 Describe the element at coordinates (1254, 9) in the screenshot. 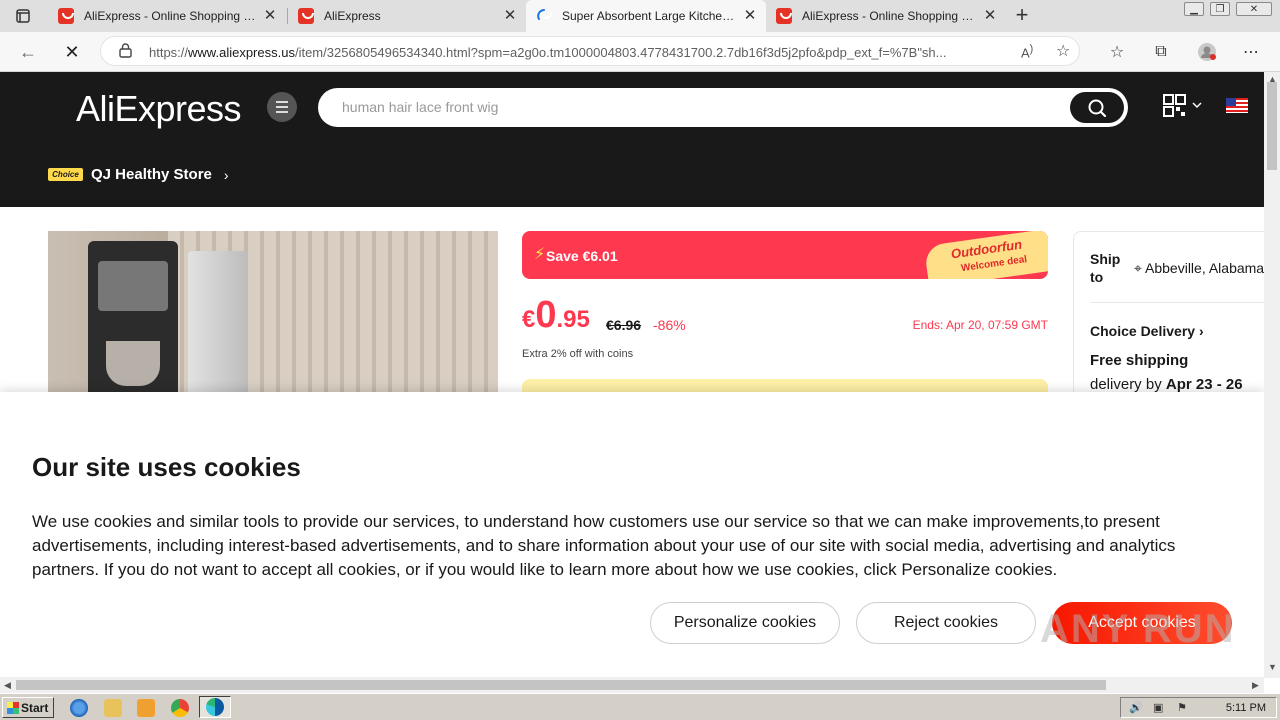

I see `close-window-icon: ✕` at that location.